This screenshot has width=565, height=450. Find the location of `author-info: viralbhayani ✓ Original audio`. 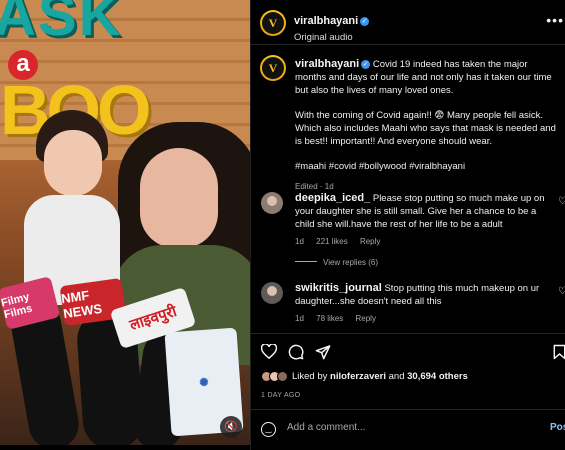

author-info: viralbhayani ✓ Original audio is located at coordinates (332, 27).